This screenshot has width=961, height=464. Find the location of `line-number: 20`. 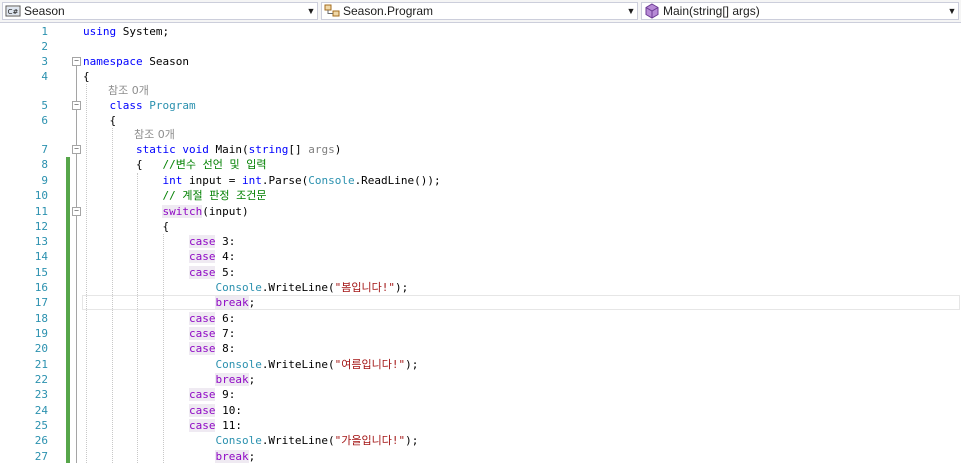

line-number: 20 is located at coordinates (41, 348).